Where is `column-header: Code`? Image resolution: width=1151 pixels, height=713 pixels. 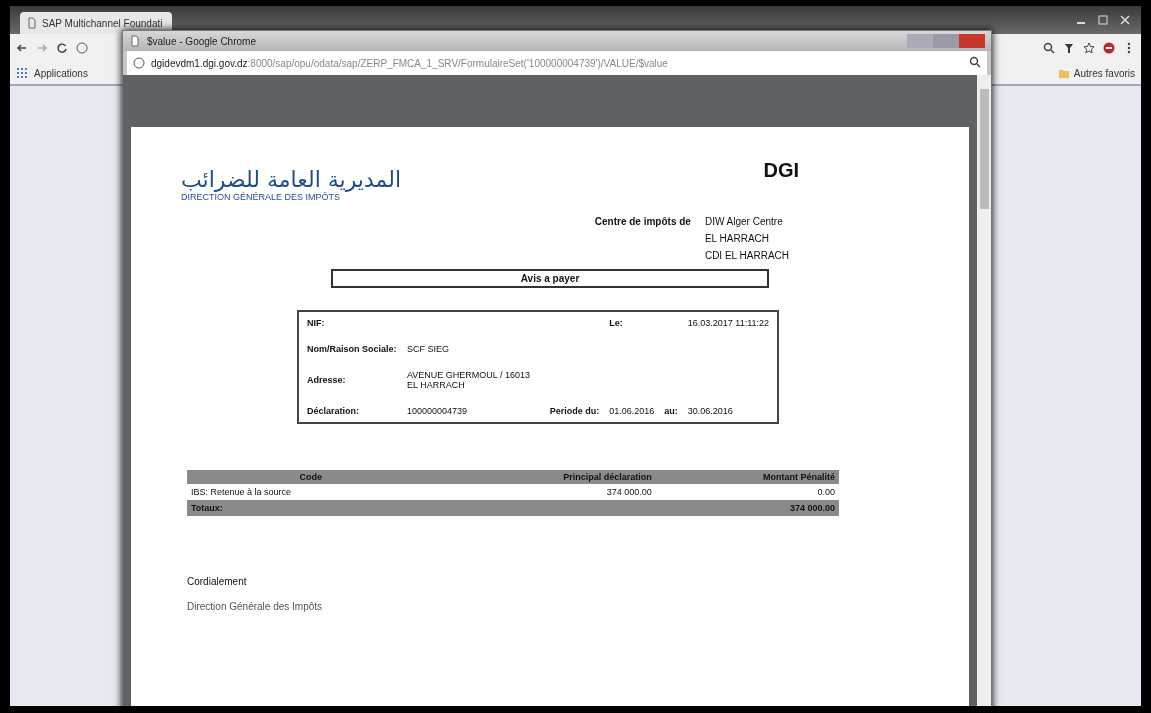
column-header: Code is located at coordinates (311, 477).